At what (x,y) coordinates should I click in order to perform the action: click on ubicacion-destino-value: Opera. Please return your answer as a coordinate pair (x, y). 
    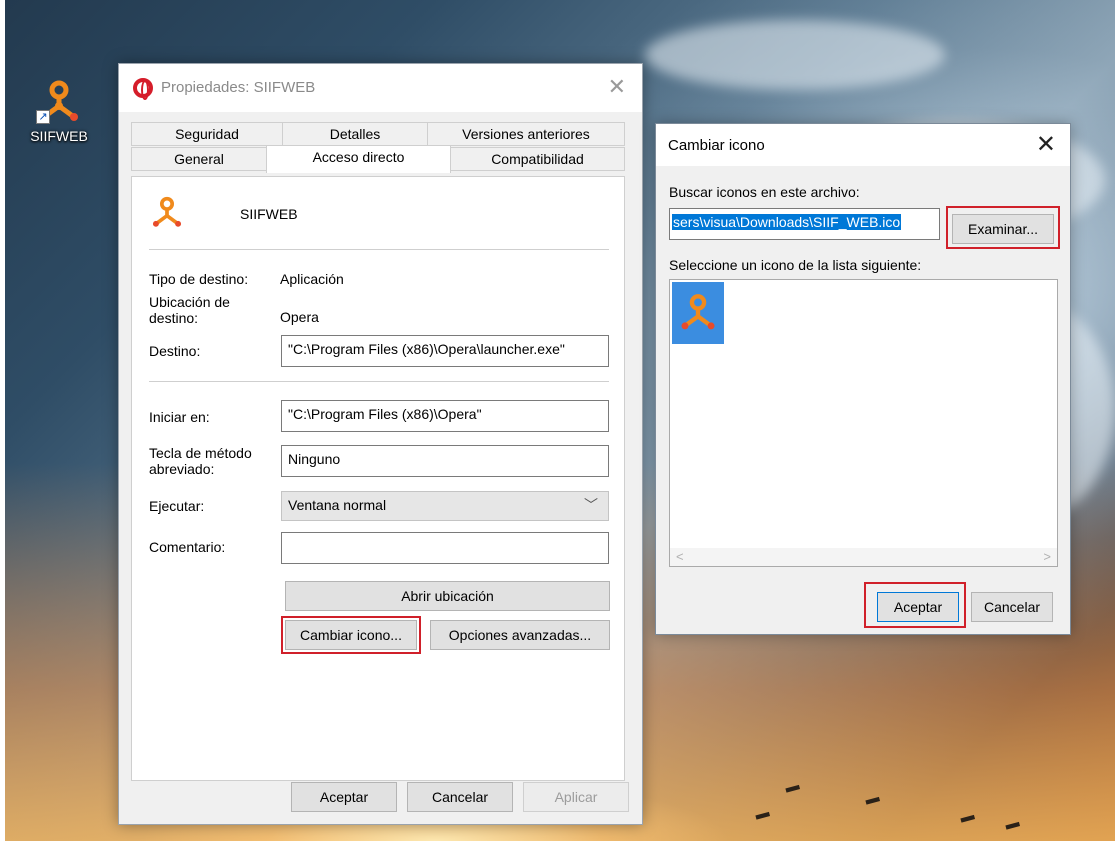
    Looking at the image, I should click on (299, 317).